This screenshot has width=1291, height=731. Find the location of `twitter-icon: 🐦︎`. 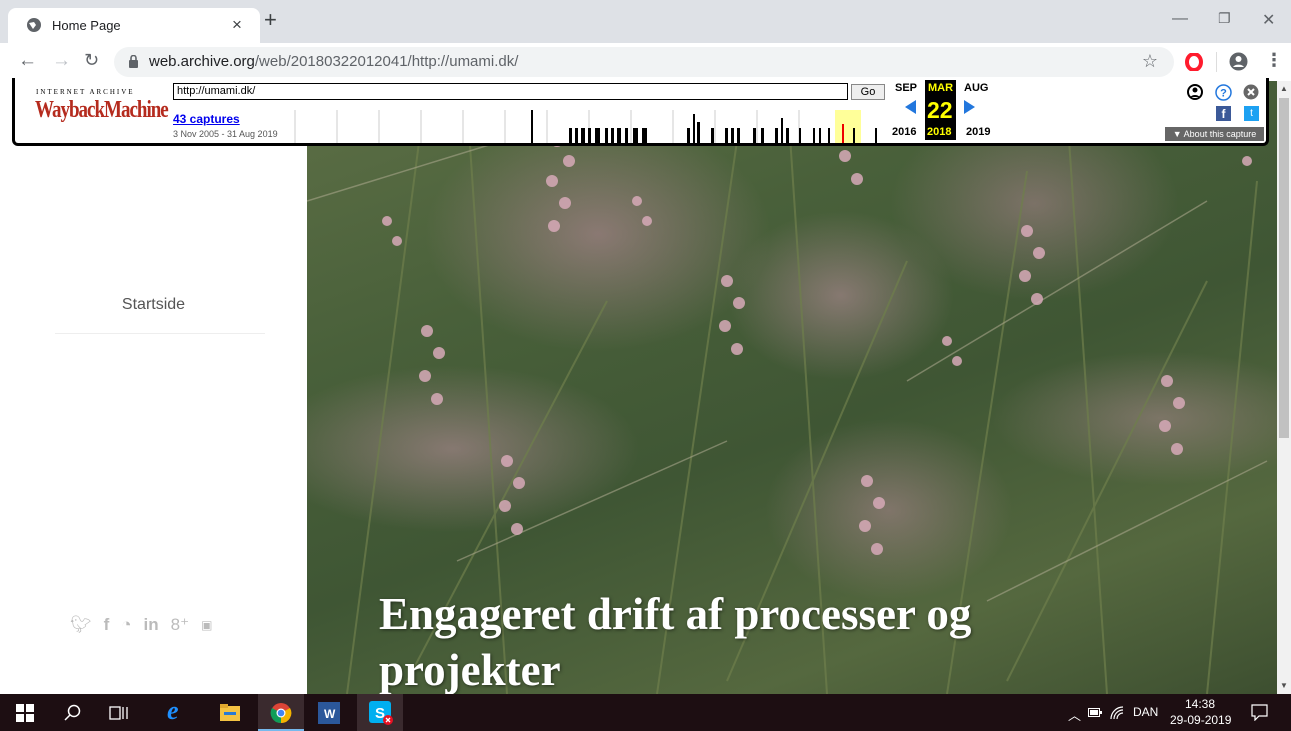

twitter-icon: 🐦︎ is located at coordinates (81, 625).